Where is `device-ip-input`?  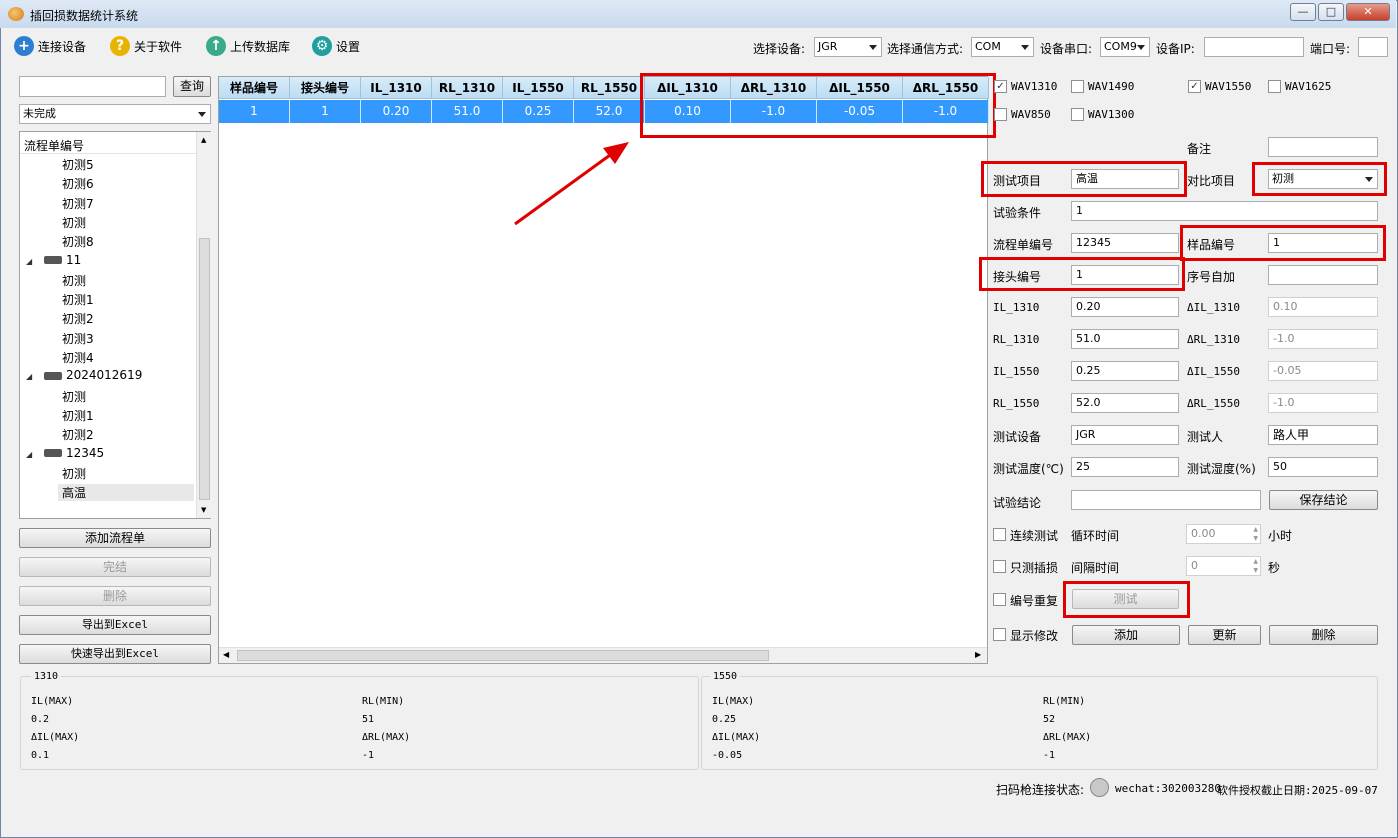 device-ip-input is located at coordinates (1254, 47).